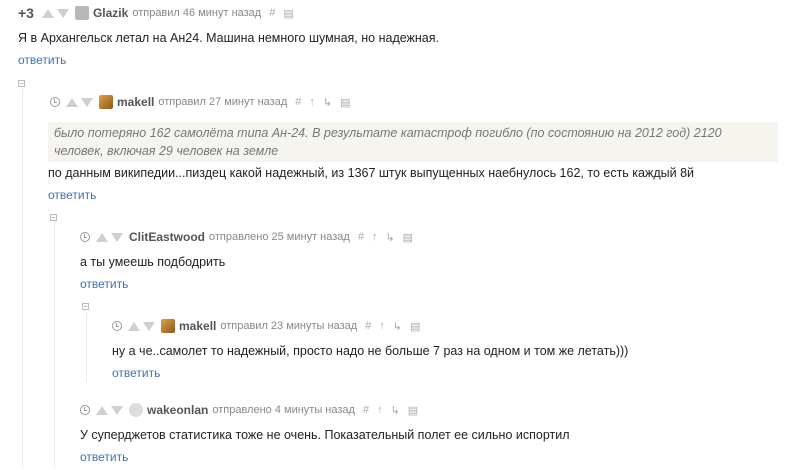 This screenshot has width=790, height=470. I want to click on timestamp: отправил 27 минут назад, so click(223, 102).